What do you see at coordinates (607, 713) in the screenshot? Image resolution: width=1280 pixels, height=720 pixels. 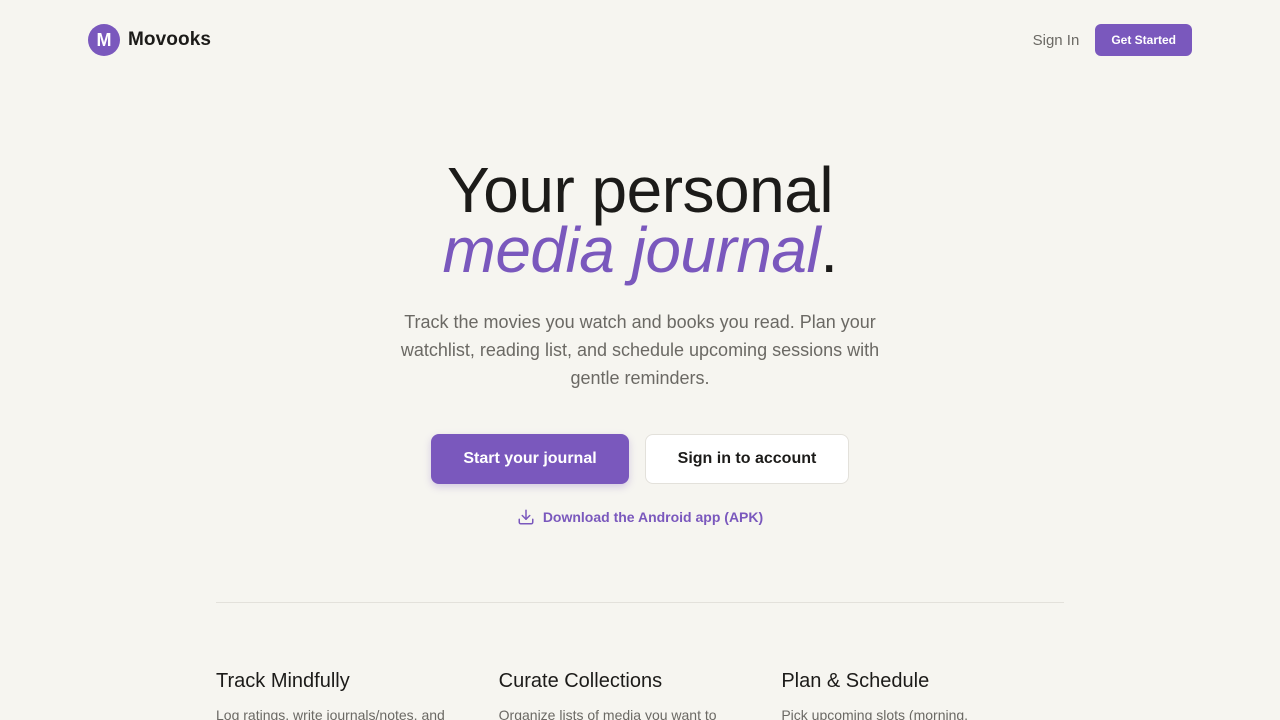 I see `feature-description: Organize lists of media you want to` at bounding box center [607, 713].